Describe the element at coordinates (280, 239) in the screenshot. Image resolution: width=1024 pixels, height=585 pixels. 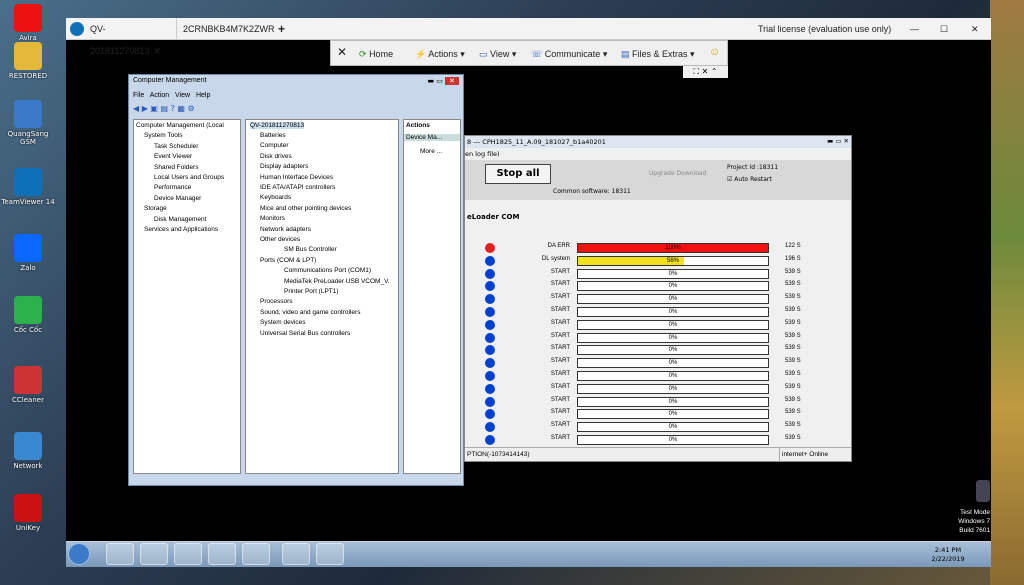
I see `device-tree-item: Other devices` at that location.